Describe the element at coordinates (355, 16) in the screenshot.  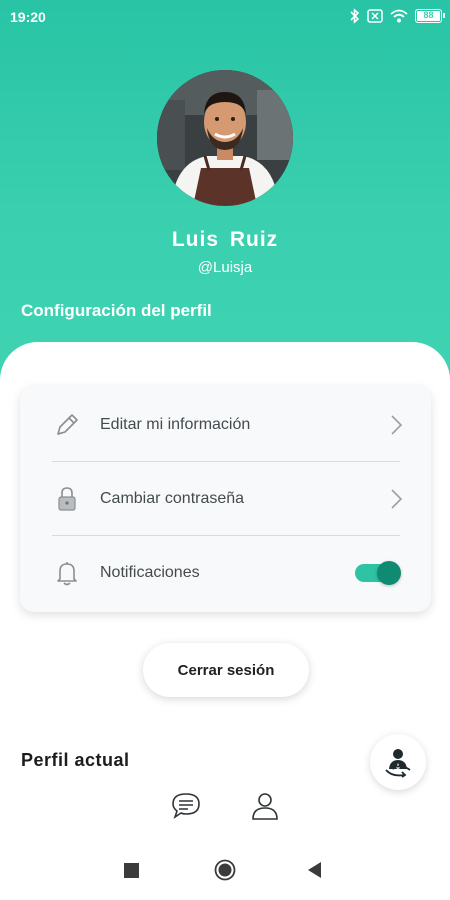
I see `bluetooth-icon` at that location.